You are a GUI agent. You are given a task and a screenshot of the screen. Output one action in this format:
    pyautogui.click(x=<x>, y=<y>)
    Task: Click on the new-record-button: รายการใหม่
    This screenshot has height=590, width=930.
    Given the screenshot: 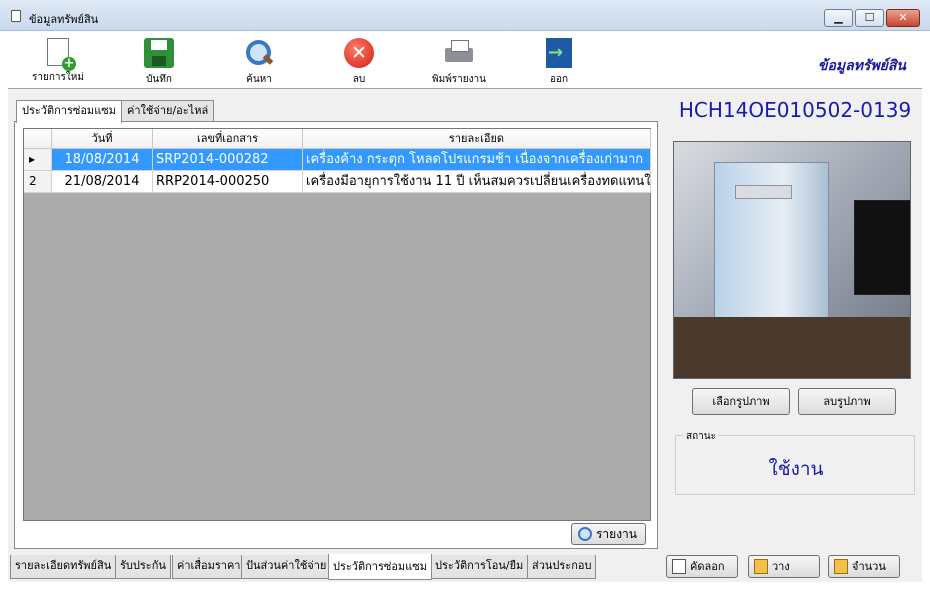 What is the action you would take?
    pyautogui.click(x=58, y=61)
    